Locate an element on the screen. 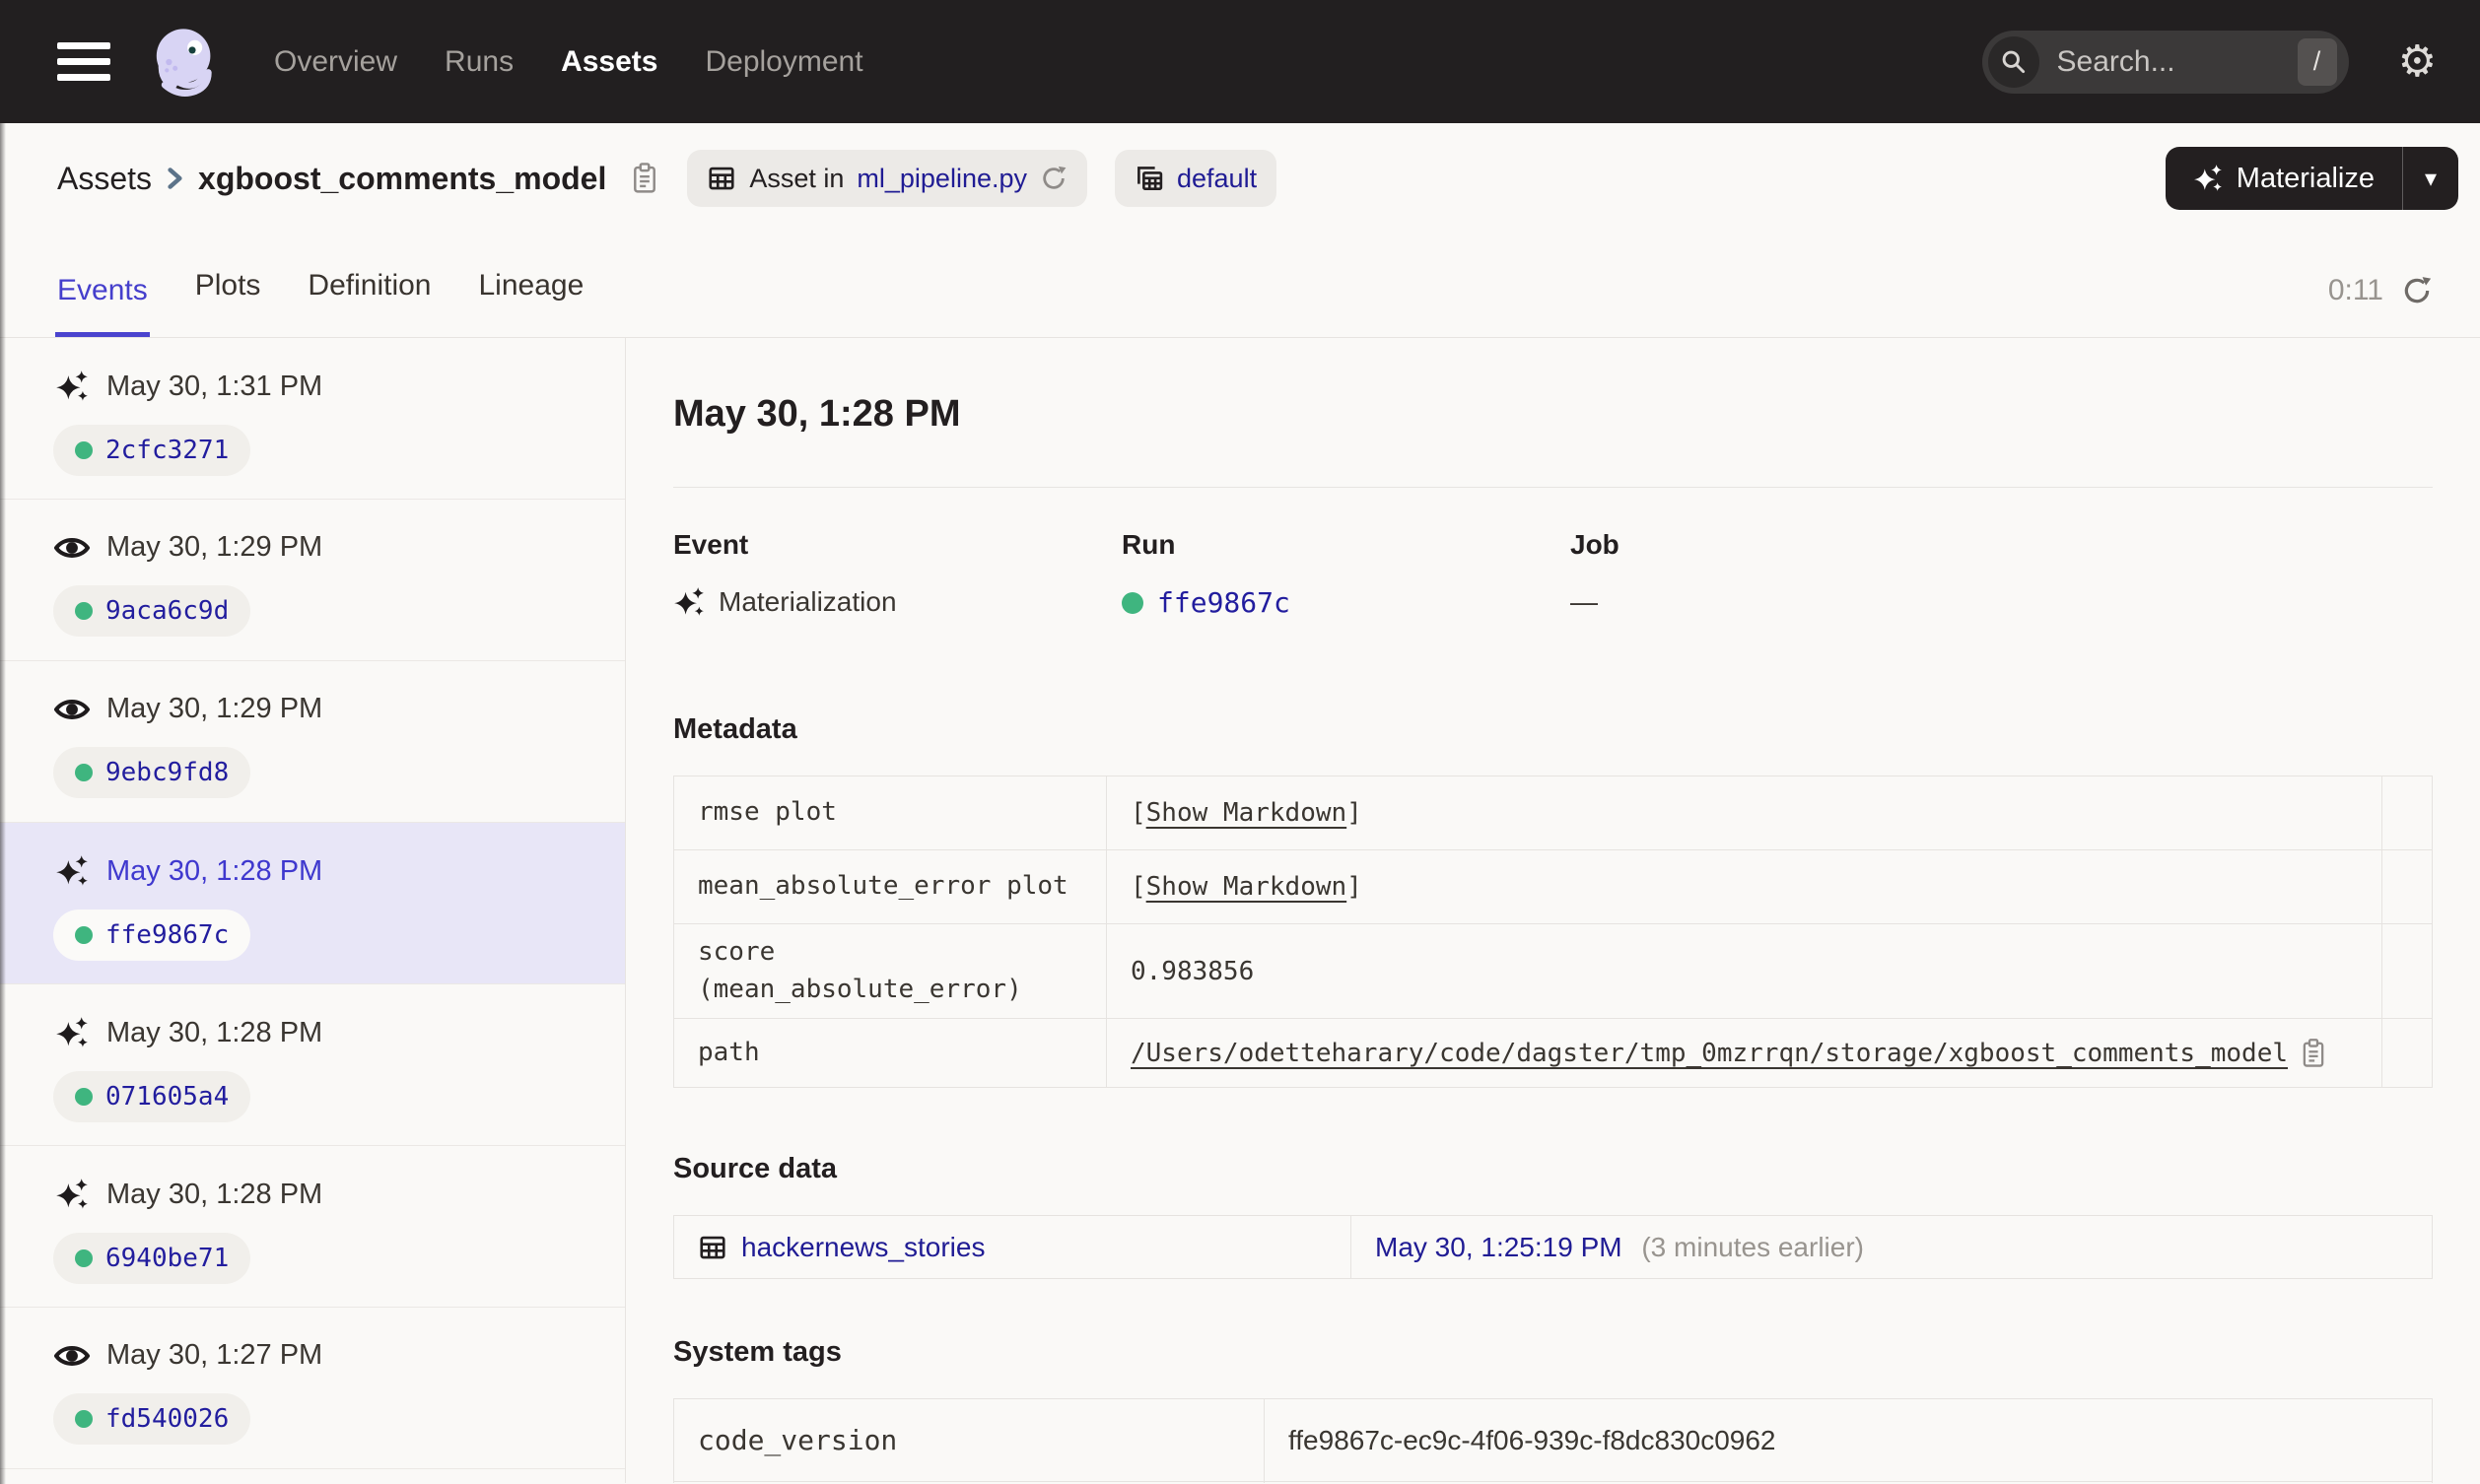  metadata-key: path is located at coordinates (890, 1053).